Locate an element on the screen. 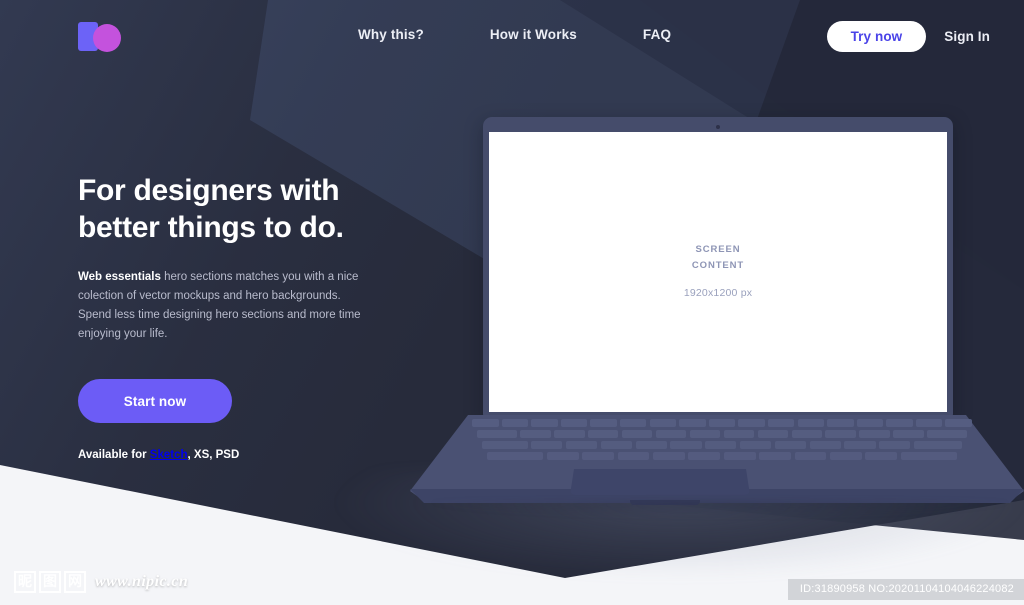 Image resolution: width=1024 pixels, height=605 pixels. hero-description-emphasis: Web essentials is located at coordinates (119, 277).